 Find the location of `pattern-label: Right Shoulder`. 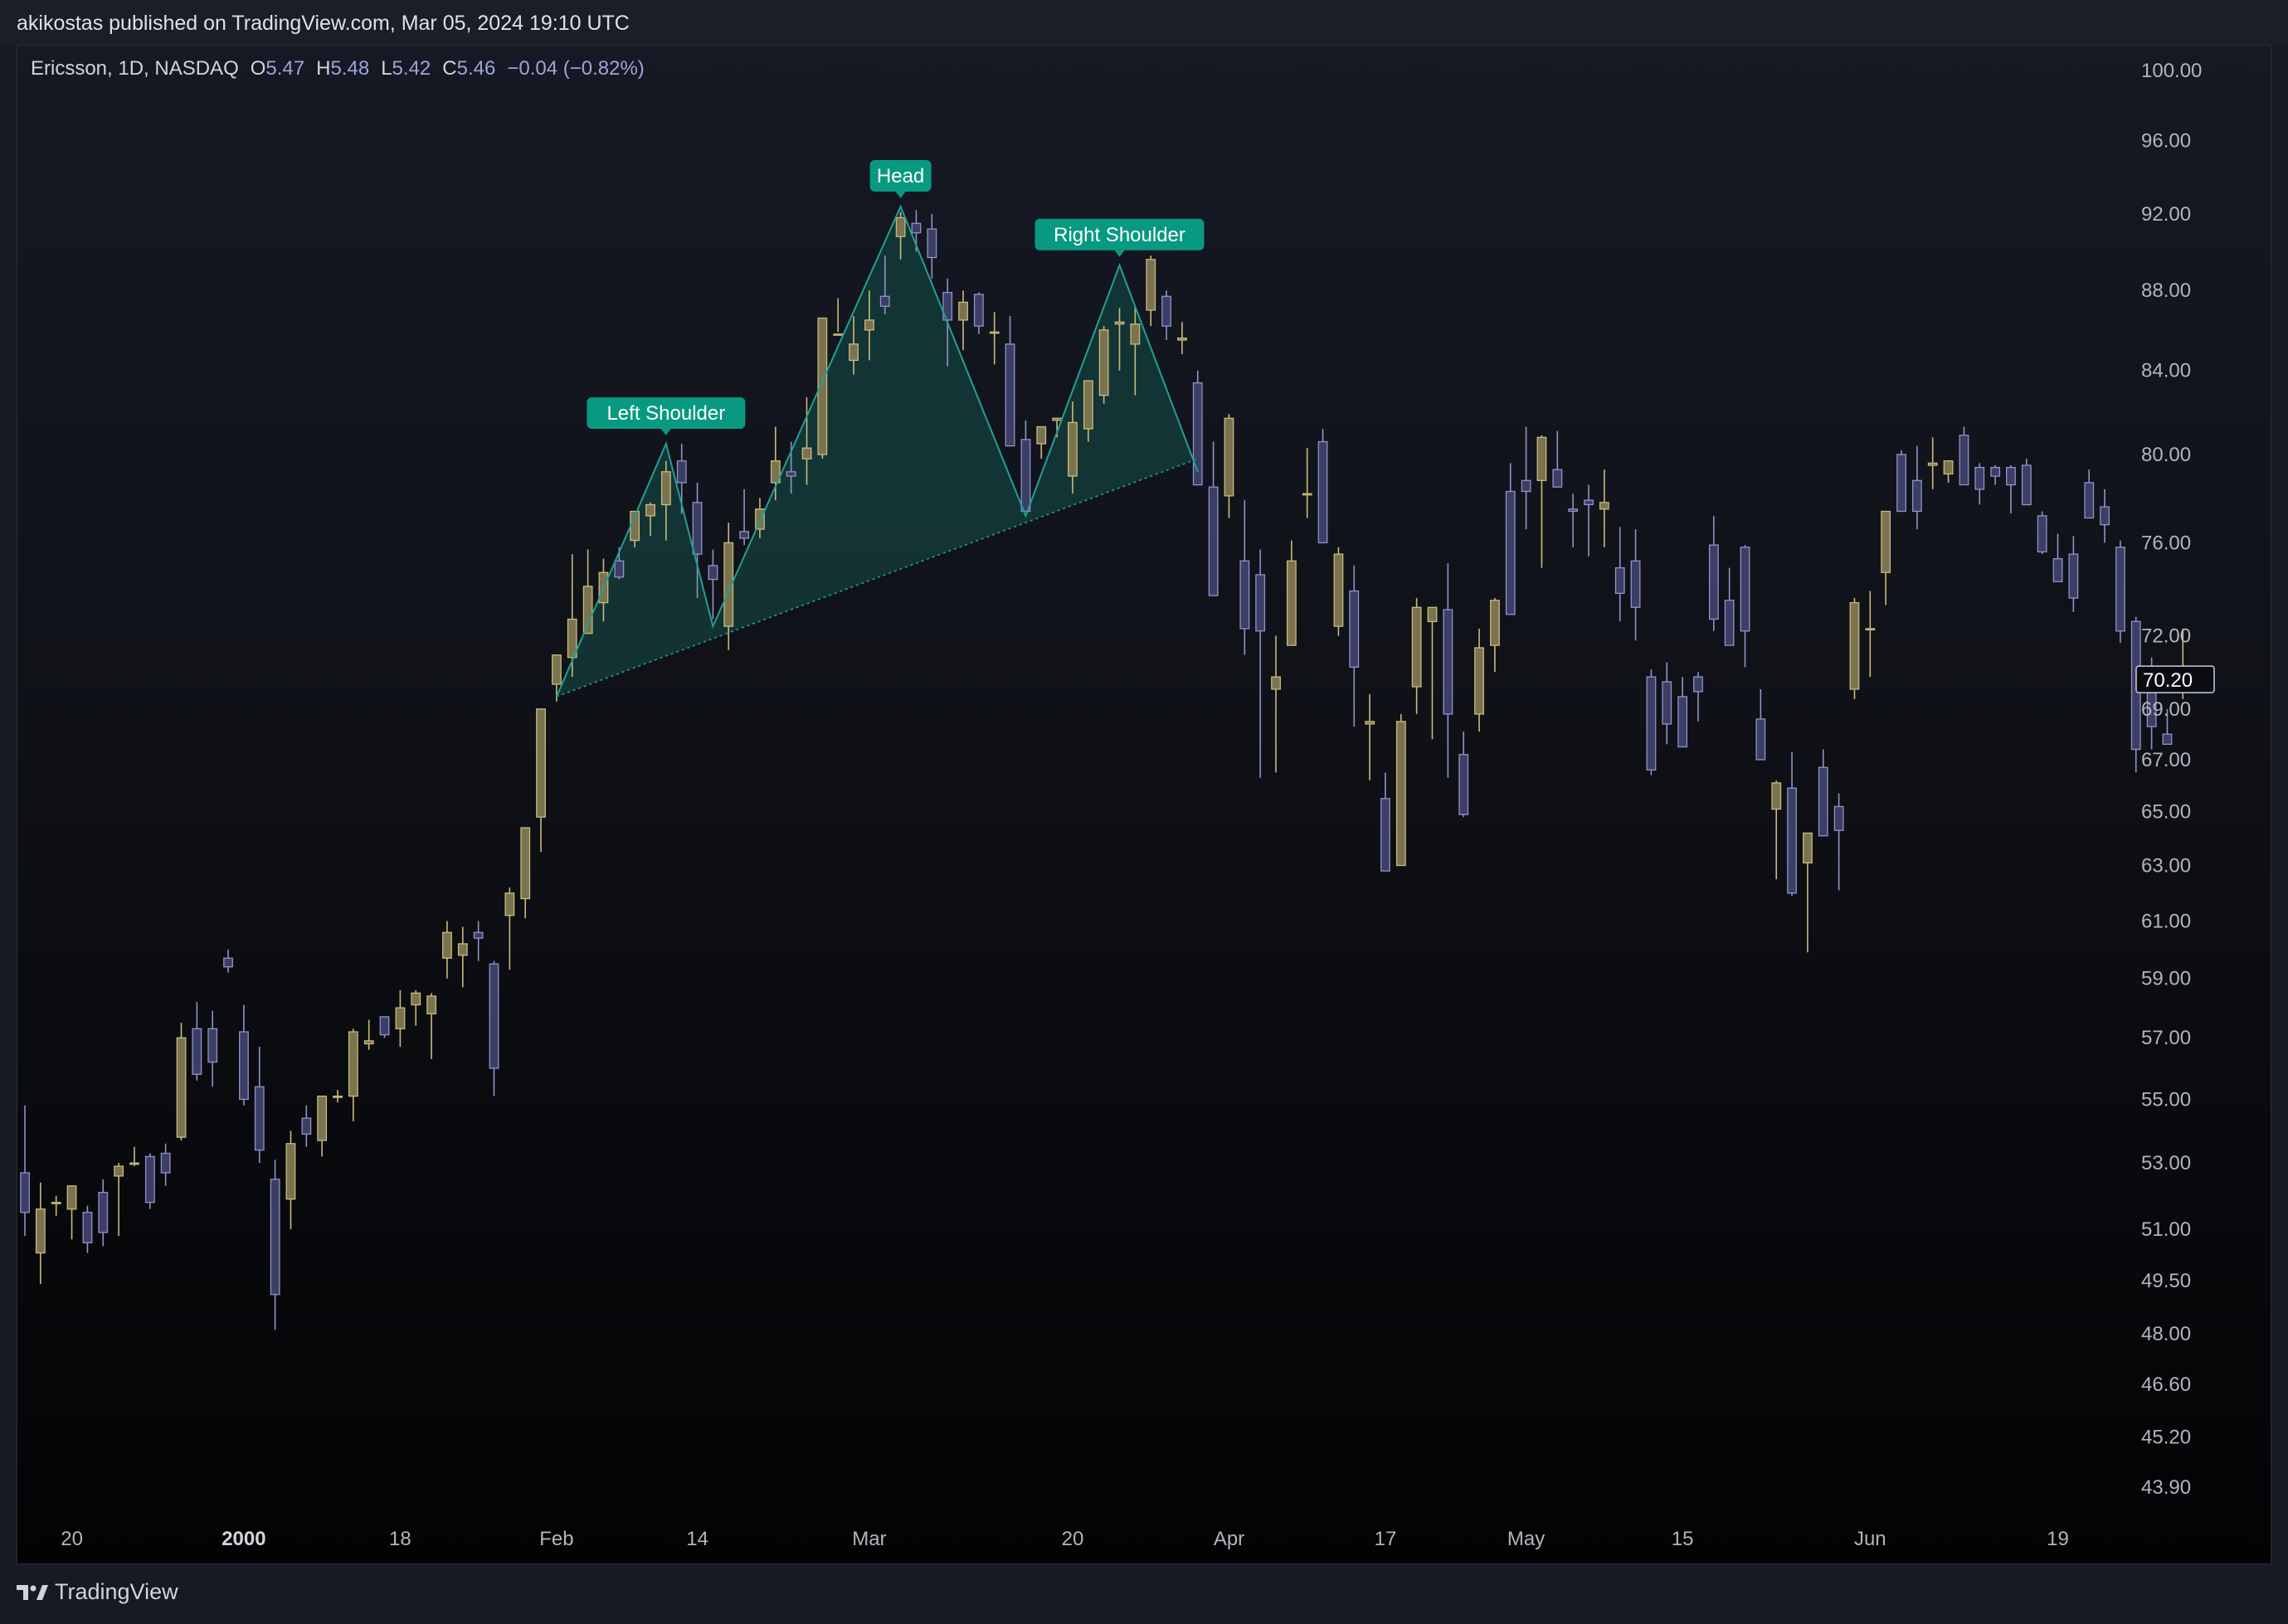

pattern-label: Right Shoulder is located at coordinates (1119, 237).